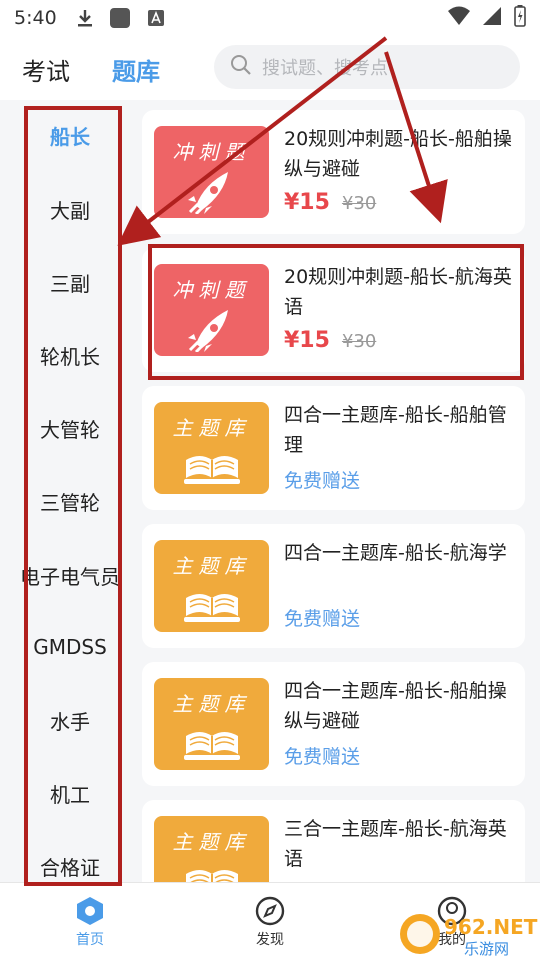  What do you see at coordinates (395, 430) in the screenshot?
I see `card-title: 四合一主题库-船长-船舶管理` at bounding box center [395, 430].